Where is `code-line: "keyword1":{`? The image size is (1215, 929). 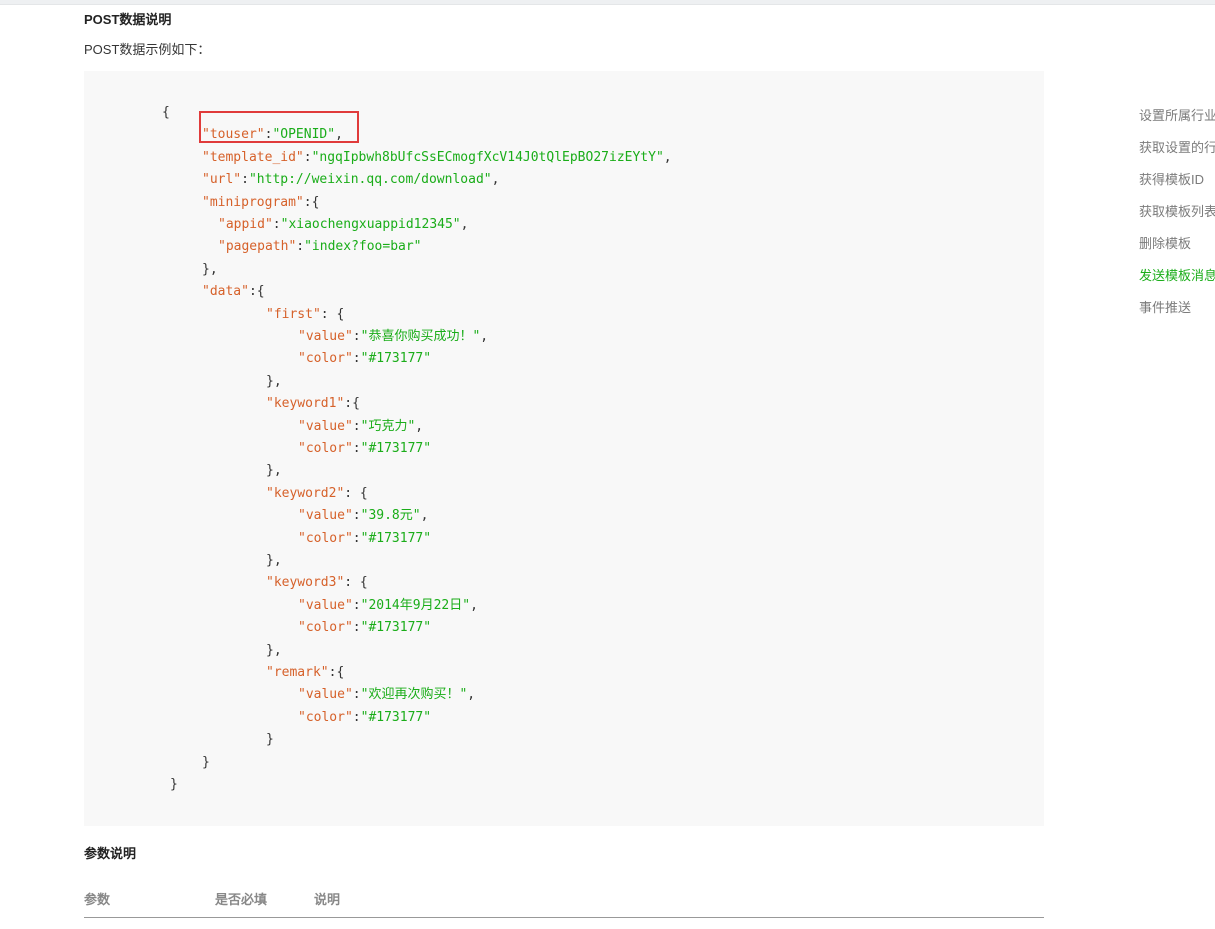 code-line: "keyword1":{ is located at coordinates (313, 404).